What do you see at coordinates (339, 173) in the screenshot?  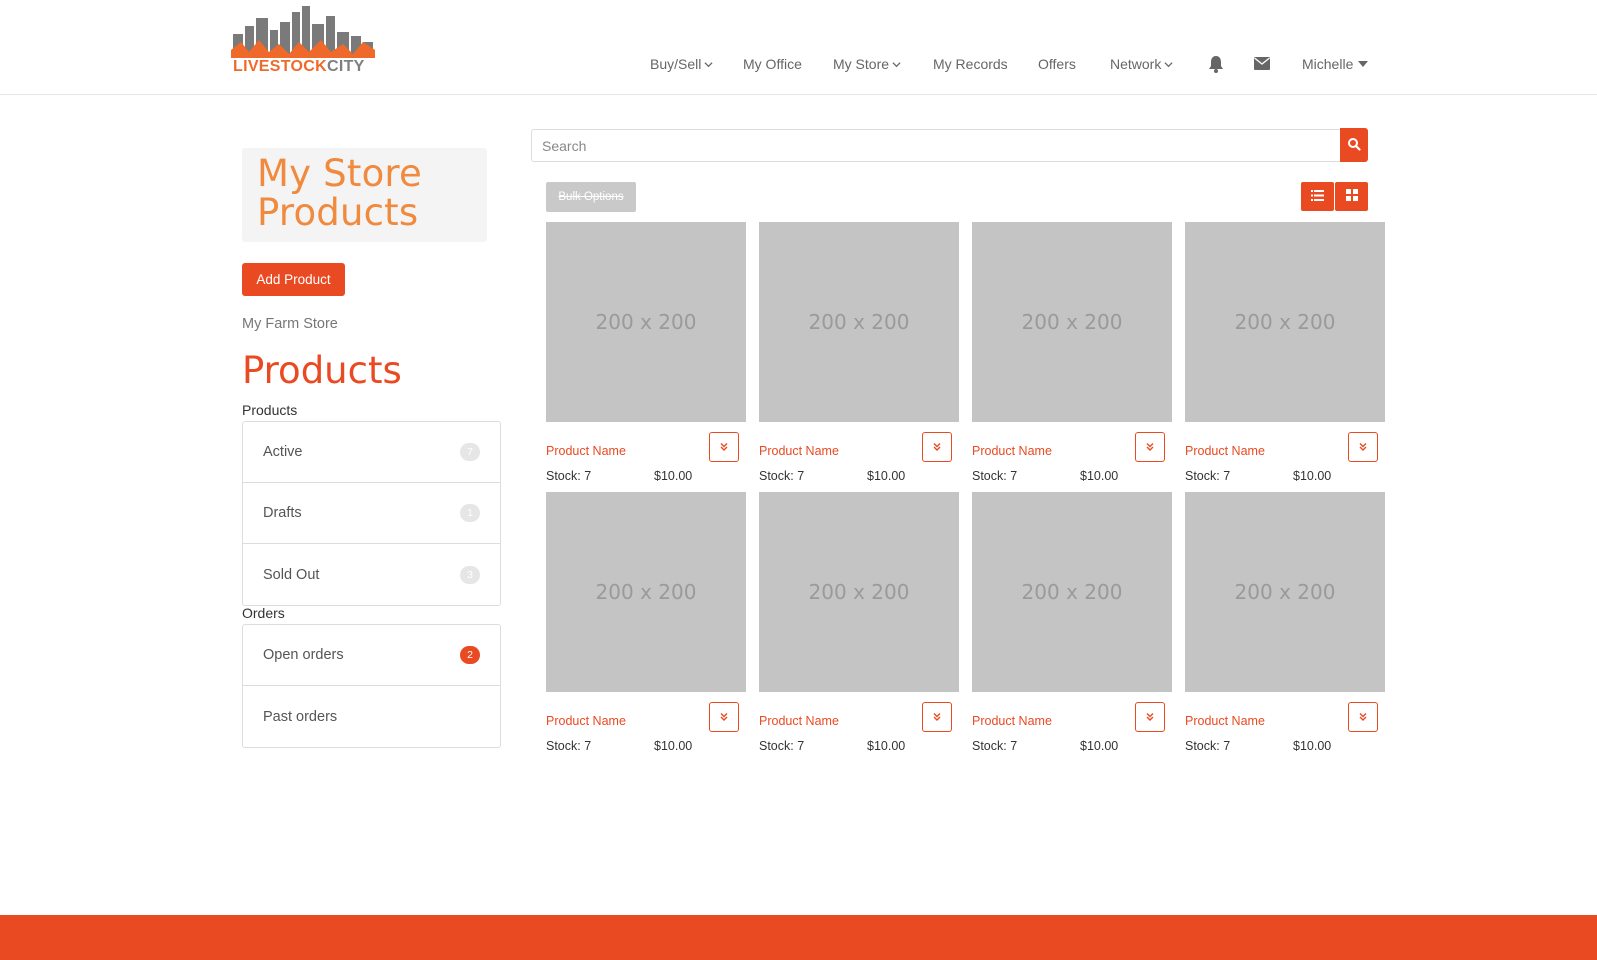 I see `page-title-line1: My Store` at bounding box center [339, 173].